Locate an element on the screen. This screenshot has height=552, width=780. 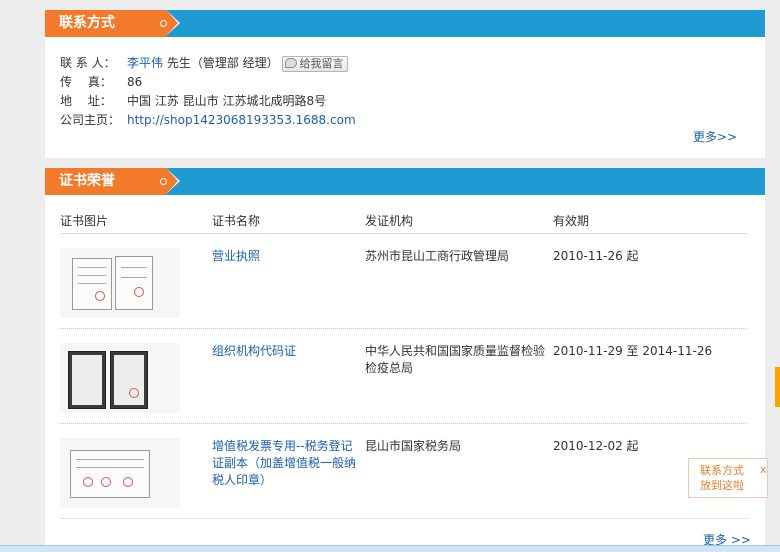
floating-contact-line1: 联系方式 is located at coordinates (722, 470).